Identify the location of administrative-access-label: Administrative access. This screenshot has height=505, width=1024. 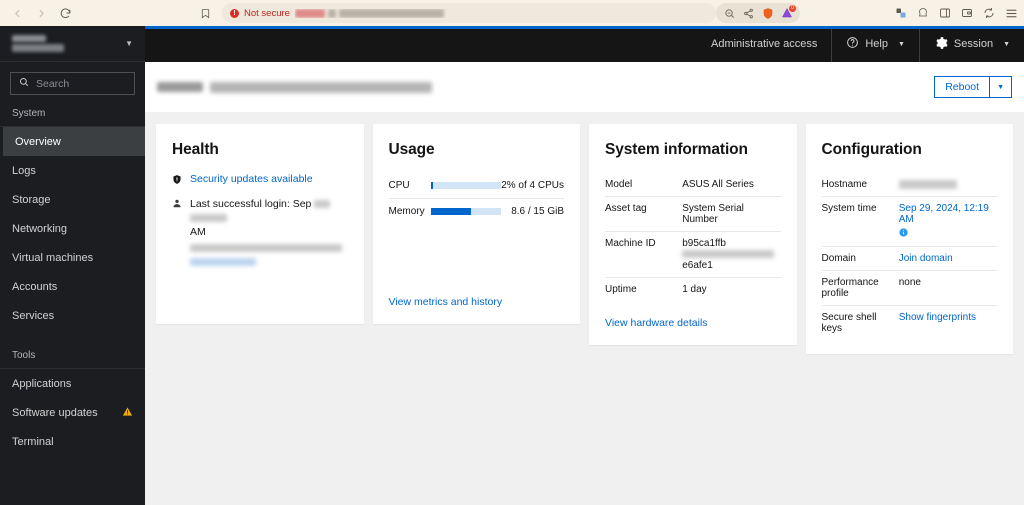
(764, 44).